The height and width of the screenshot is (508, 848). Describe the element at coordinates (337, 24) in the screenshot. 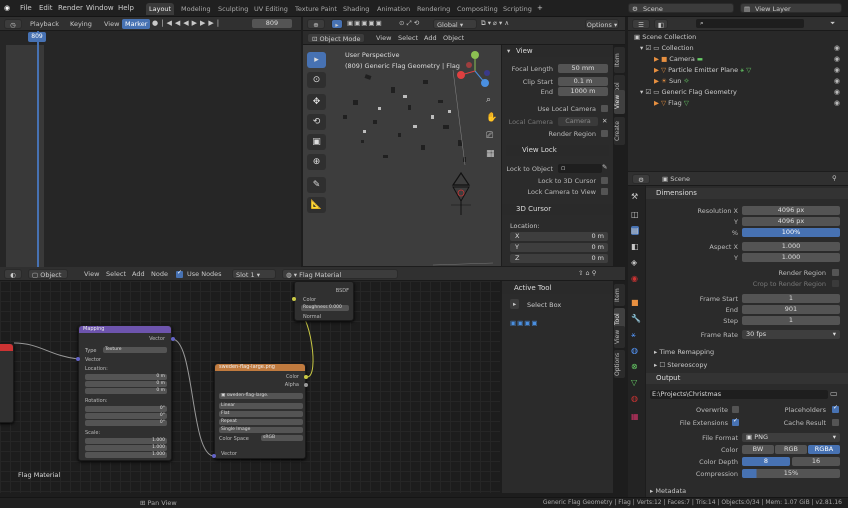

I see `select-mode-icon: ▸` at that location.